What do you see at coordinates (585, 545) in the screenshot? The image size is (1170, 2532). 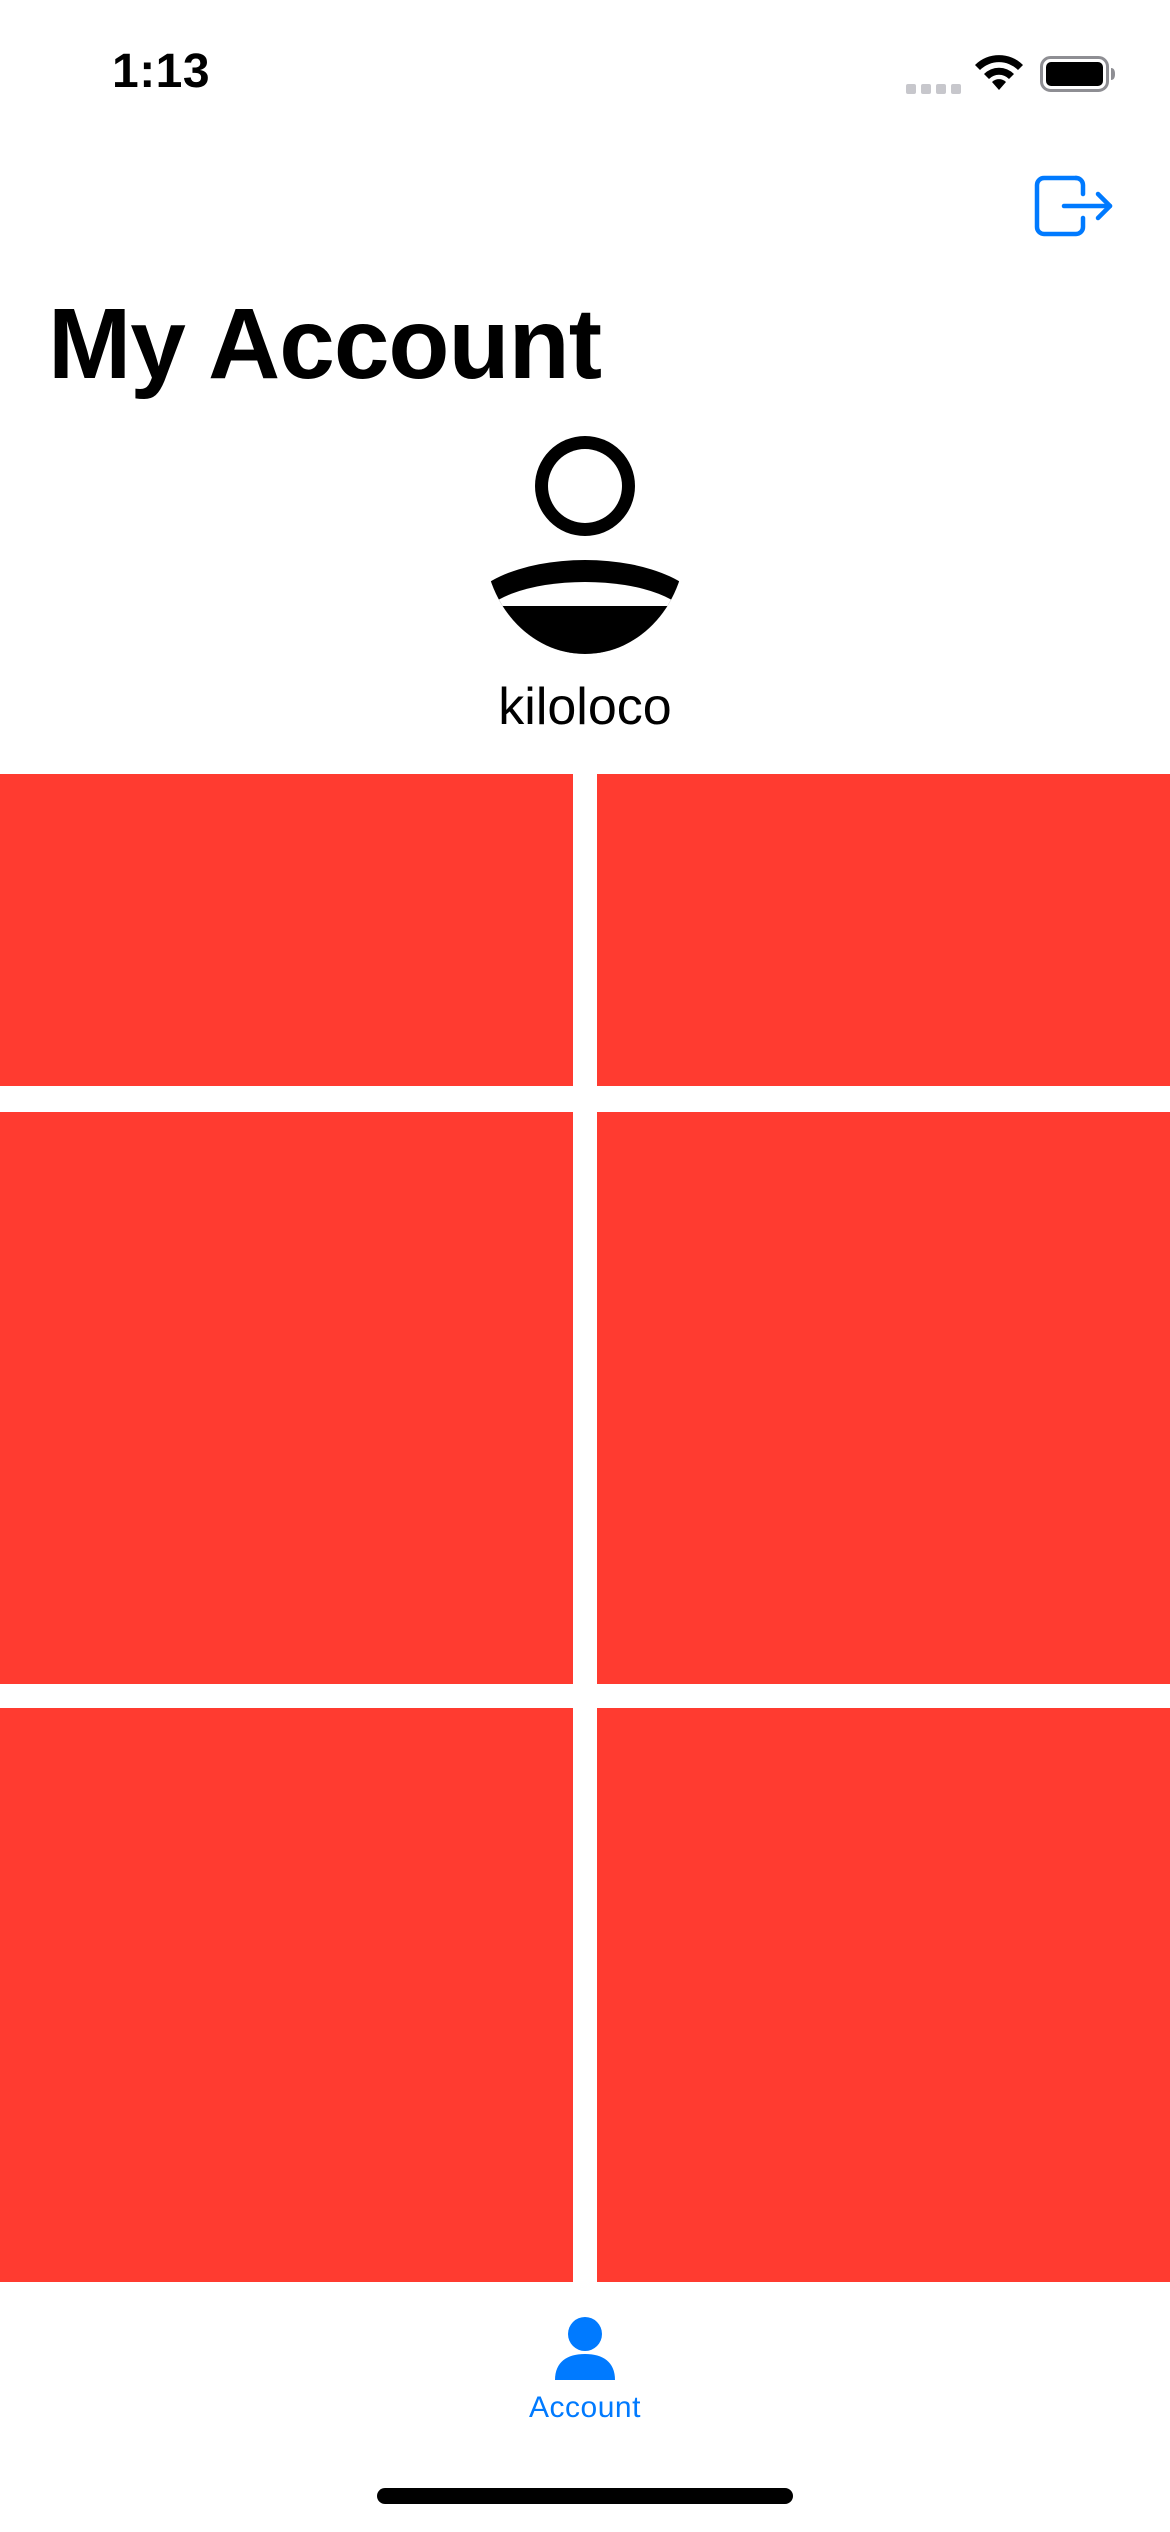 I see `person-icon` at bounding box center [585, 545].